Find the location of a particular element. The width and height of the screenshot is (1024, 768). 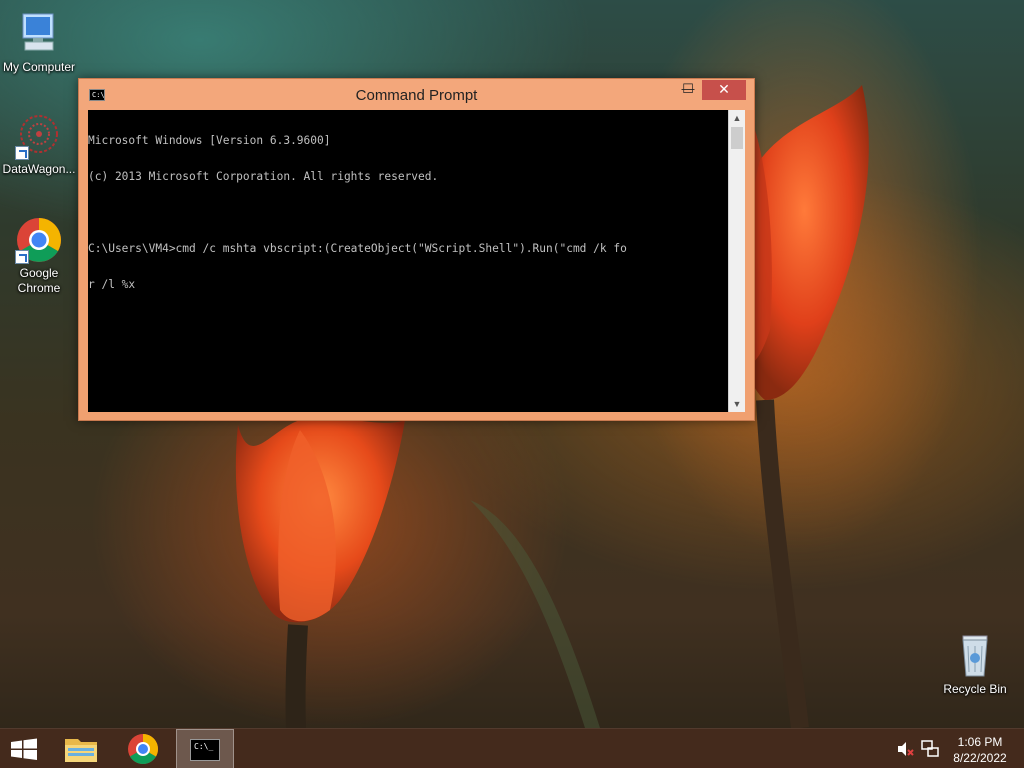

network-icon is located at coordinates (930, 749).